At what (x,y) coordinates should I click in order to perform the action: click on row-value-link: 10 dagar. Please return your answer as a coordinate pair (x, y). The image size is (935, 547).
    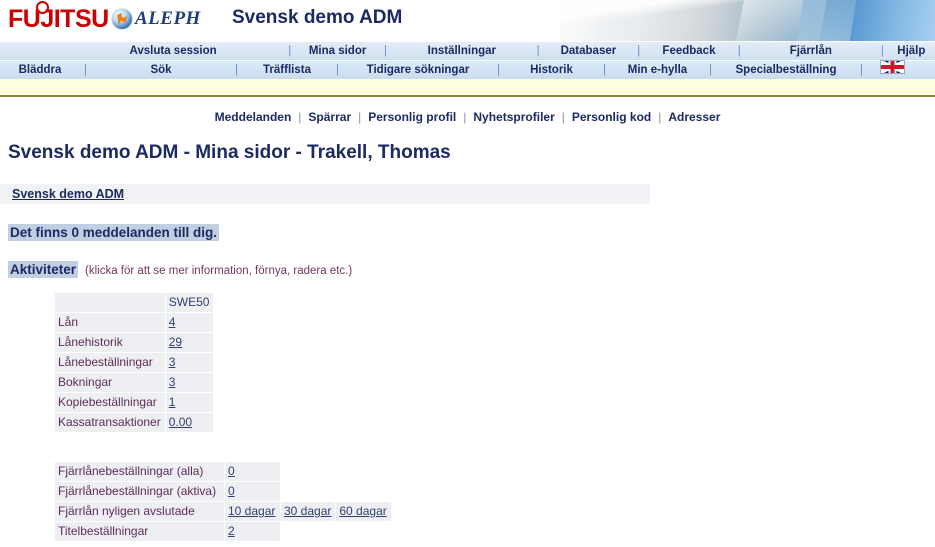
    Looking at the image, I should click on (251, 511).